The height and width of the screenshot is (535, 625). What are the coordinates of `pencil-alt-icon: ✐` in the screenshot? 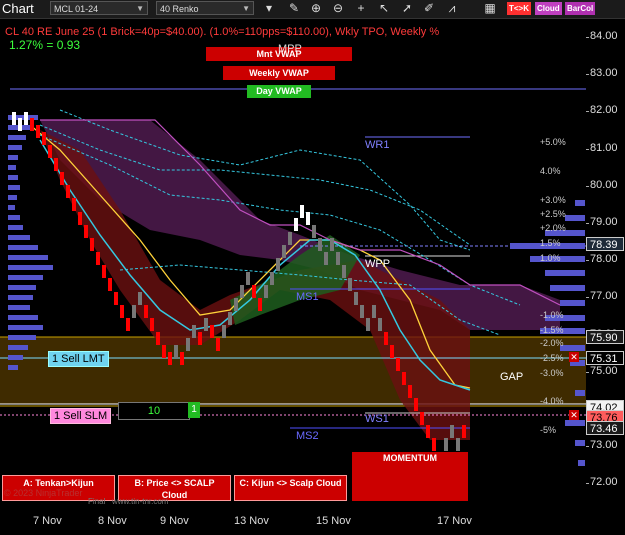 It's located at (429, 8).